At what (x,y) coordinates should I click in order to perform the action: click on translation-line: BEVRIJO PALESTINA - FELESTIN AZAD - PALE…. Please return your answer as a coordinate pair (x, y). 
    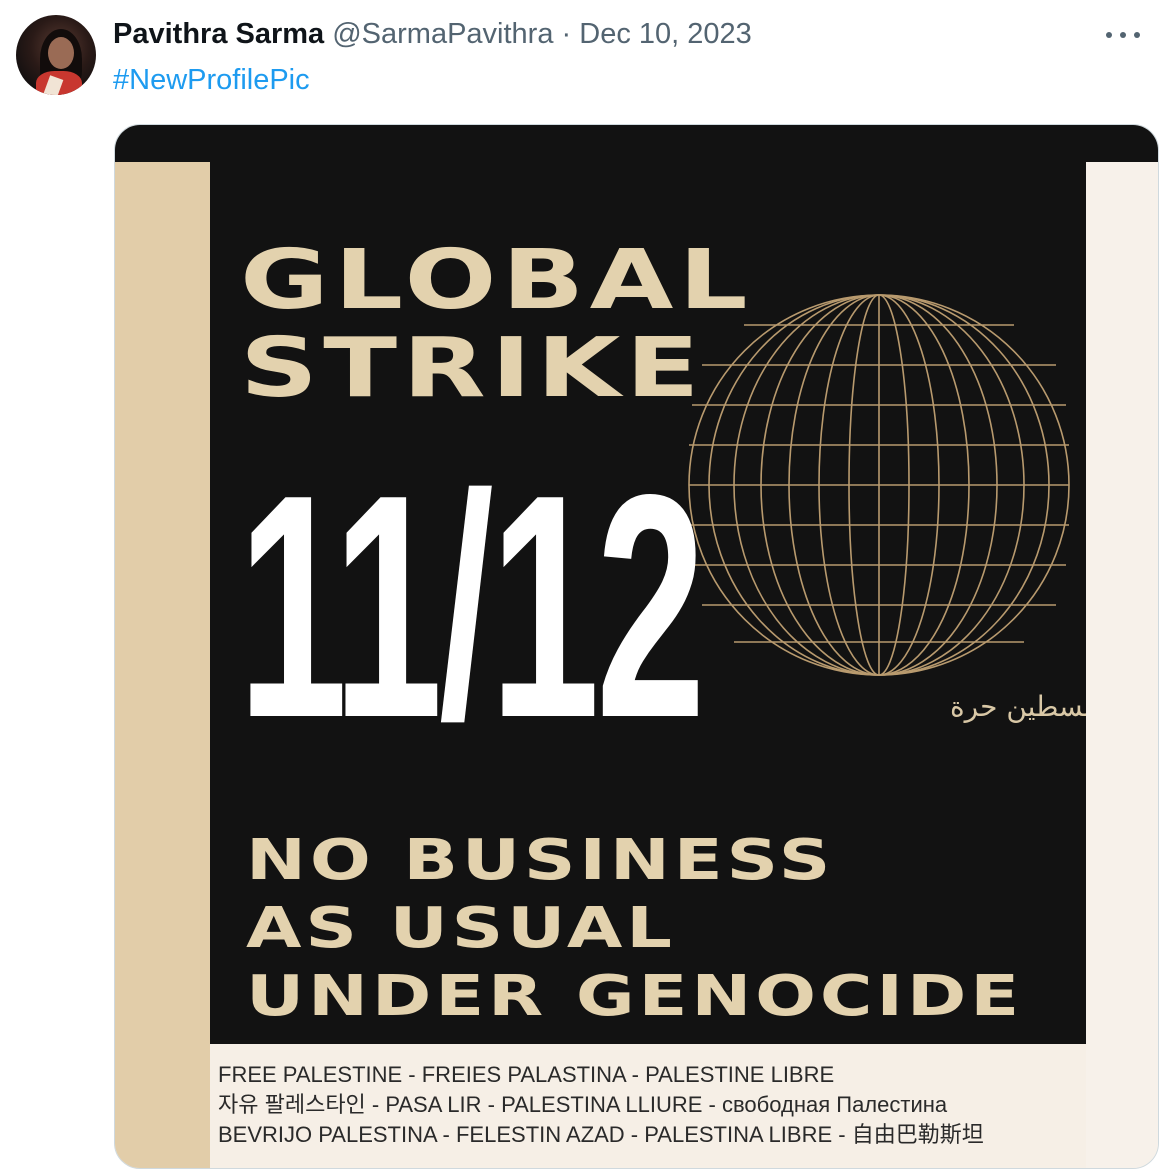
    Looking at the image, I should click on (601, 1134).